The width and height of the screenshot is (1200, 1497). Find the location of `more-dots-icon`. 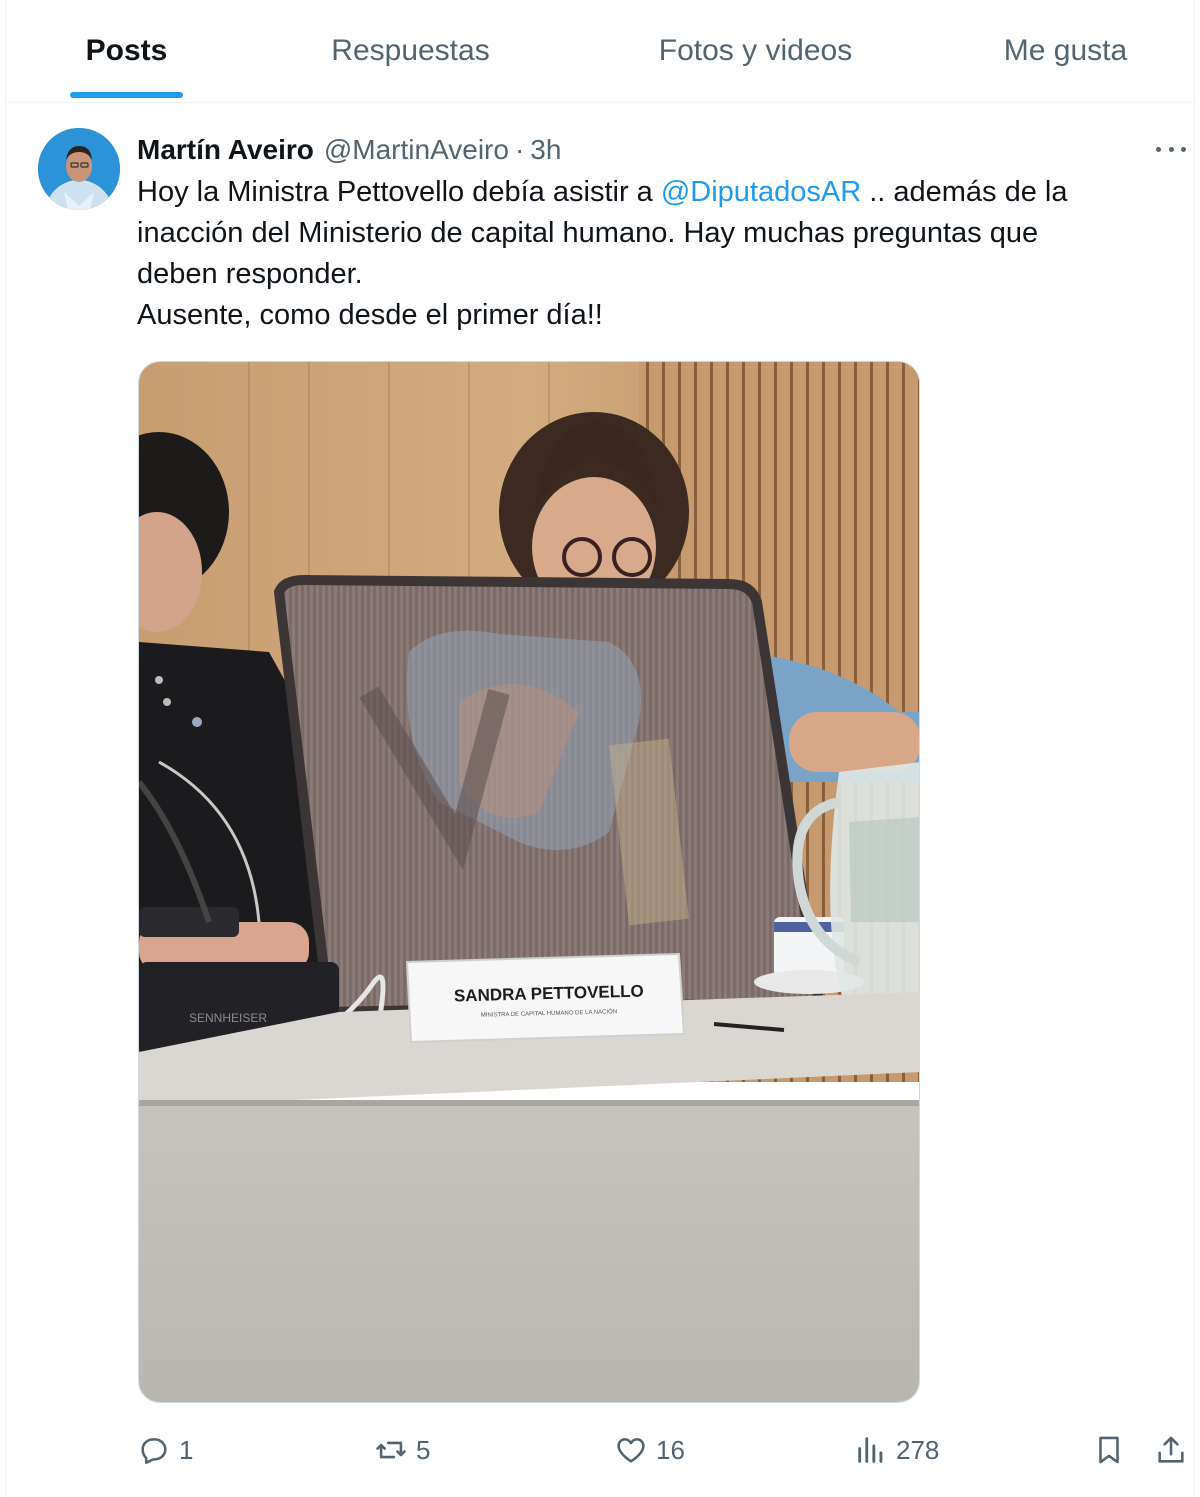

more-dots-icon is located at coordinates (1171, 149).